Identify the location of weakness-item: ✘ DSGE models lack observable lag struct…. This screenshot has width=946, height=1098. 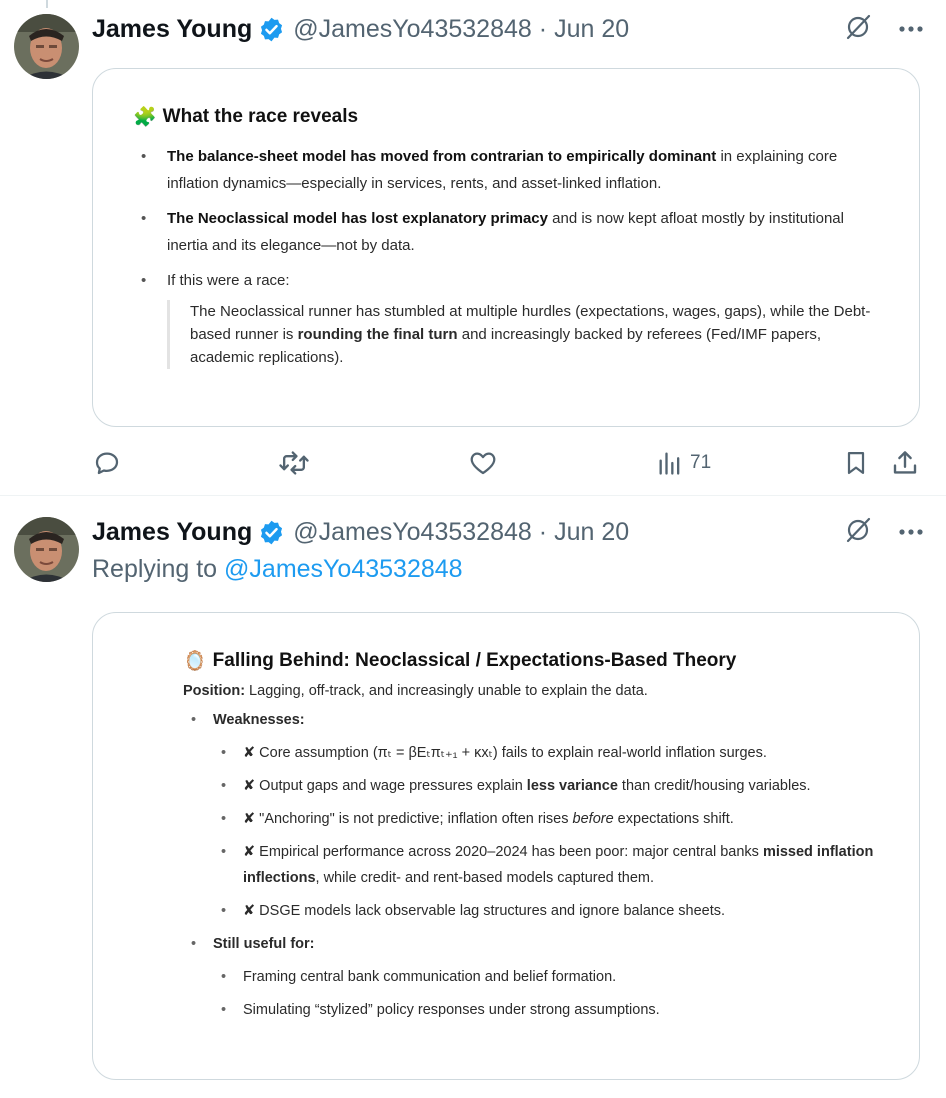
(545, 911).